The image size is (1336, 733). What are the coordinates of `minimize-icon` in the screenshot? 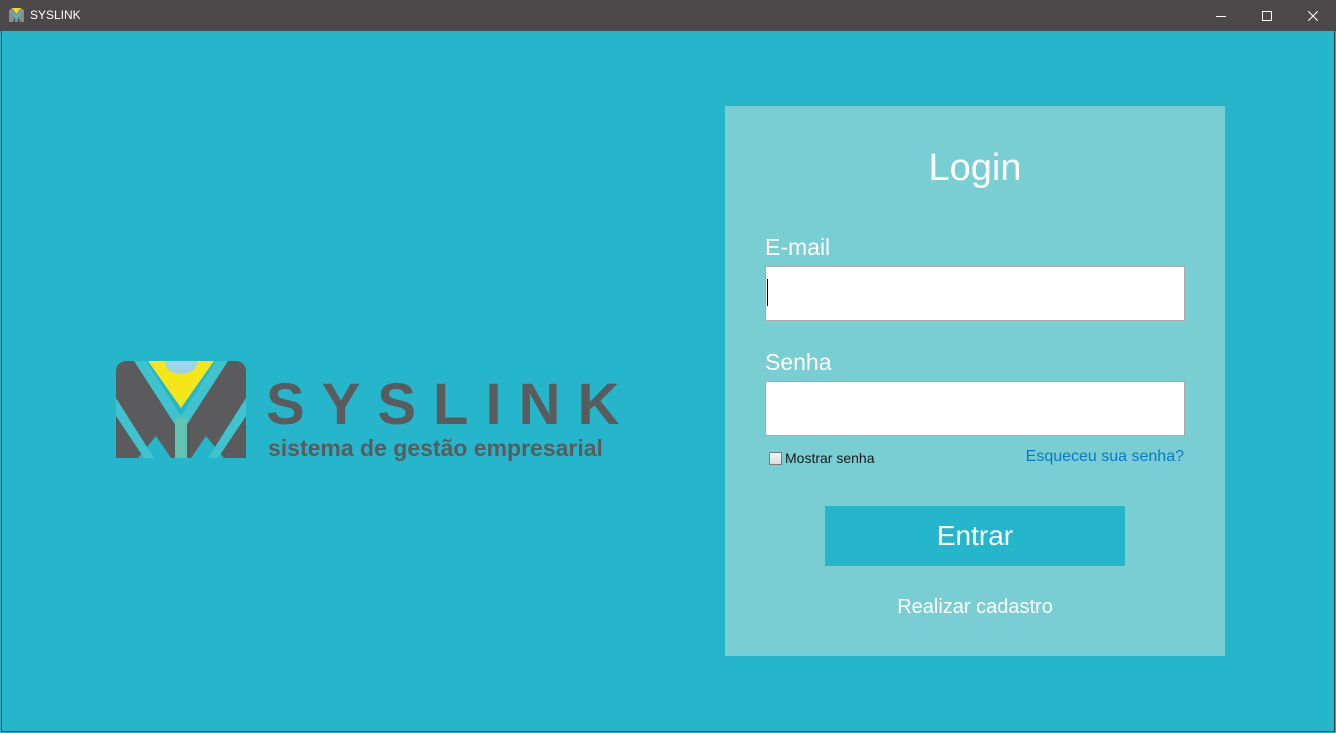 It's located at (1221, 16).